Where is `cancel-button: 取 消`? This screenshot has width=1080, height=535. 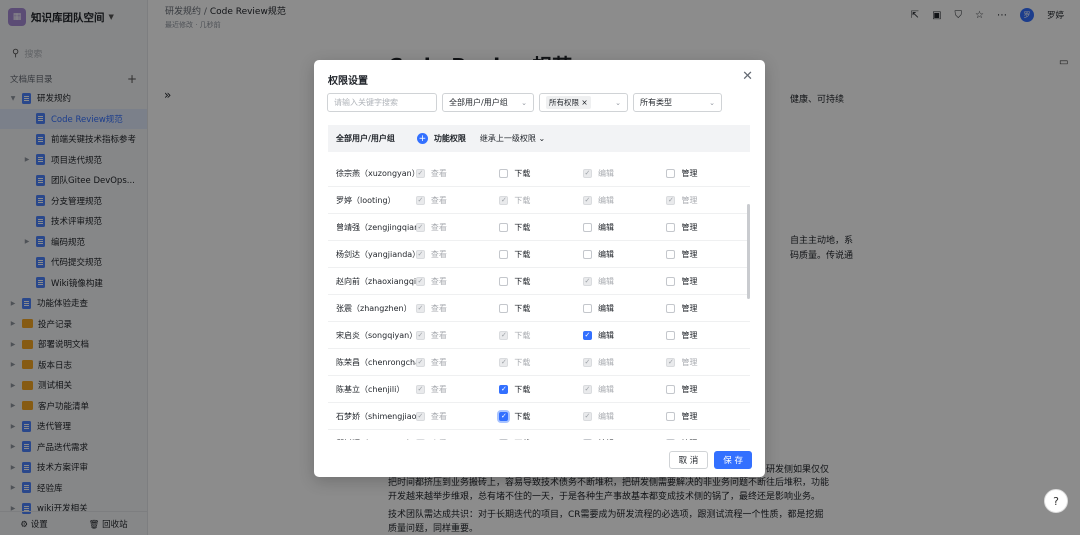 cancel-button: 取 消 is located at coordinates (688, 460).